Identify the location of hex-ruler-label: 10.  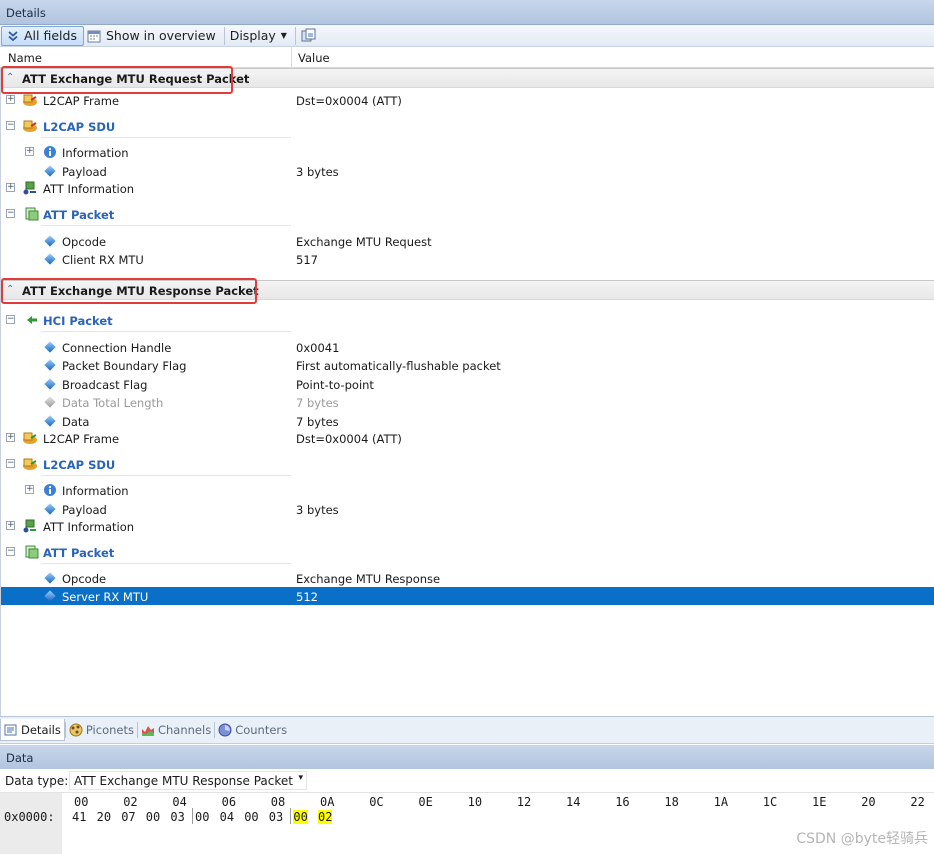
(475, 802).